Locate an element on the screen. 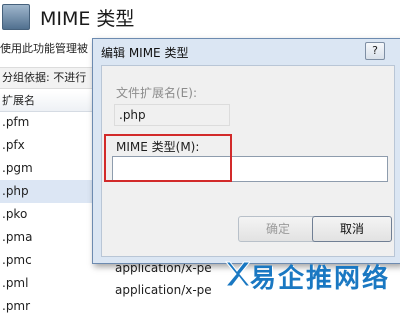 This screenshot has width=400, height=318. page-header: MIME 类型 is located at coordinates (200, 18).